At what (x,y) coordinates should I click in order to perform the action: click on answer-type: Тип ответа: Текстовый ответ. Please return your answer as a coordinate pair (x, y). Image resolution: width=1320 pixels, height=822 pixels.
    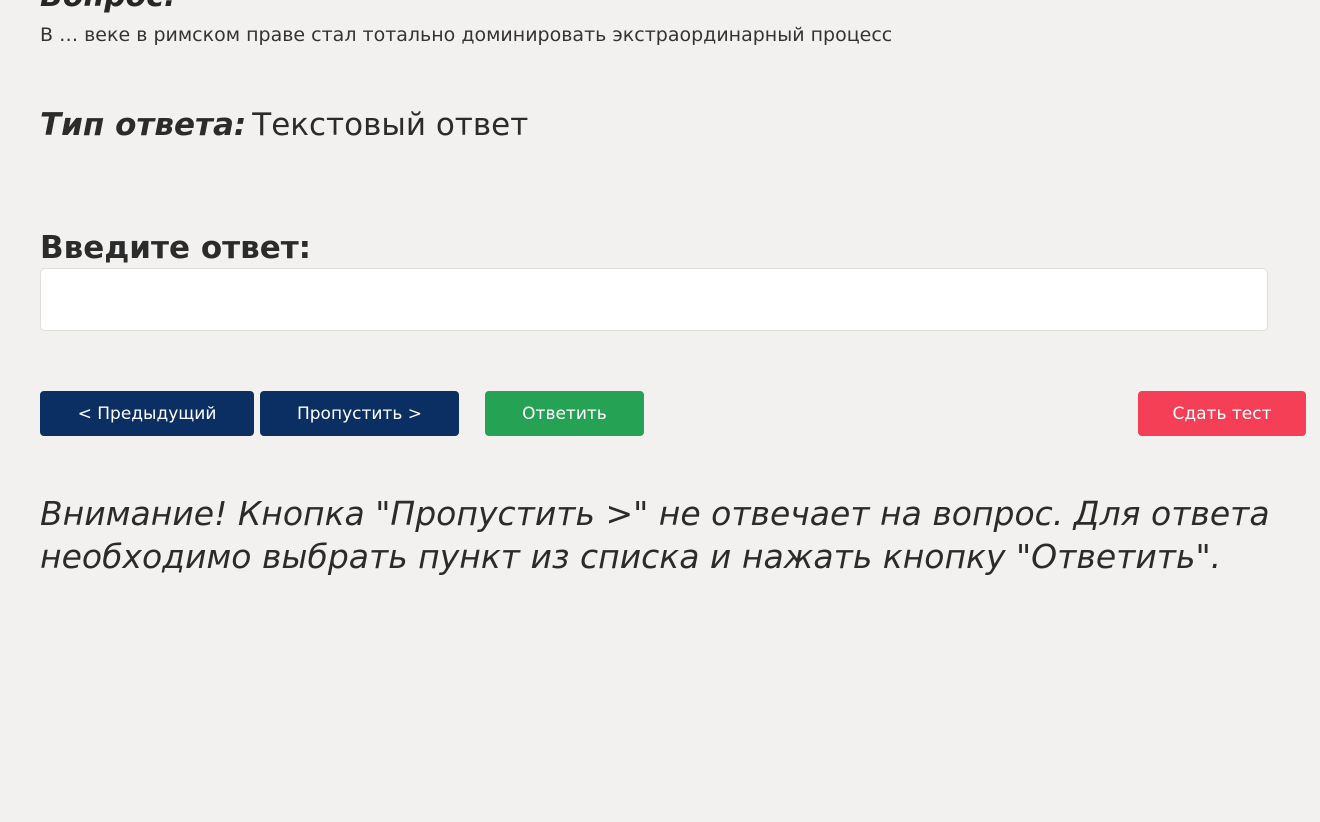
    Looking at the image, I should click on (284, 125).